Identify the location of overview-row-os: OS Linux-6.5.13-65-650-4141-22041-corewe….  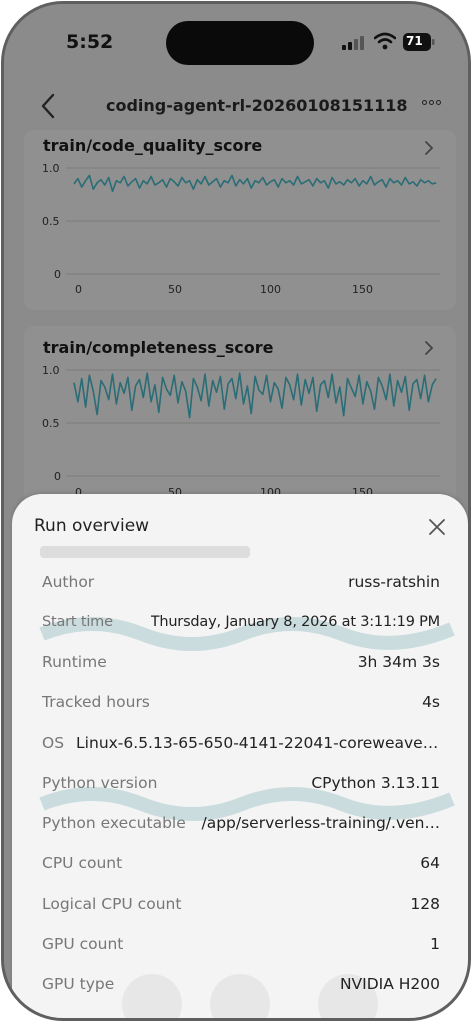
(241, 743).